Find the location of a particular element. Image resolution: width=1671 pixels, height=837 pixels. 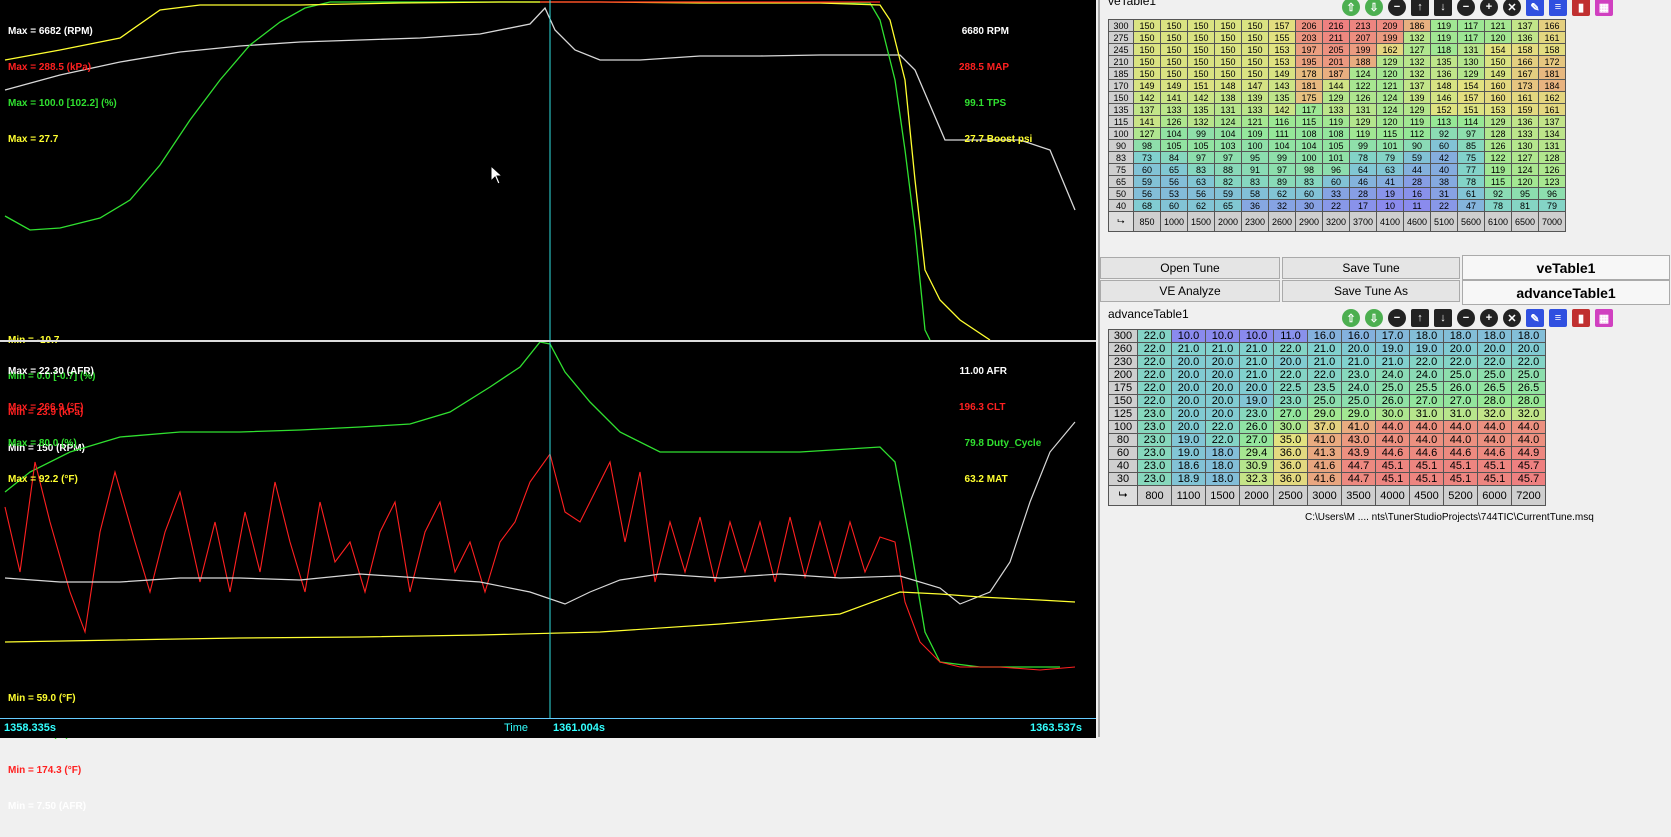

table-cell: 137 is located at coordinates (1417, 85).